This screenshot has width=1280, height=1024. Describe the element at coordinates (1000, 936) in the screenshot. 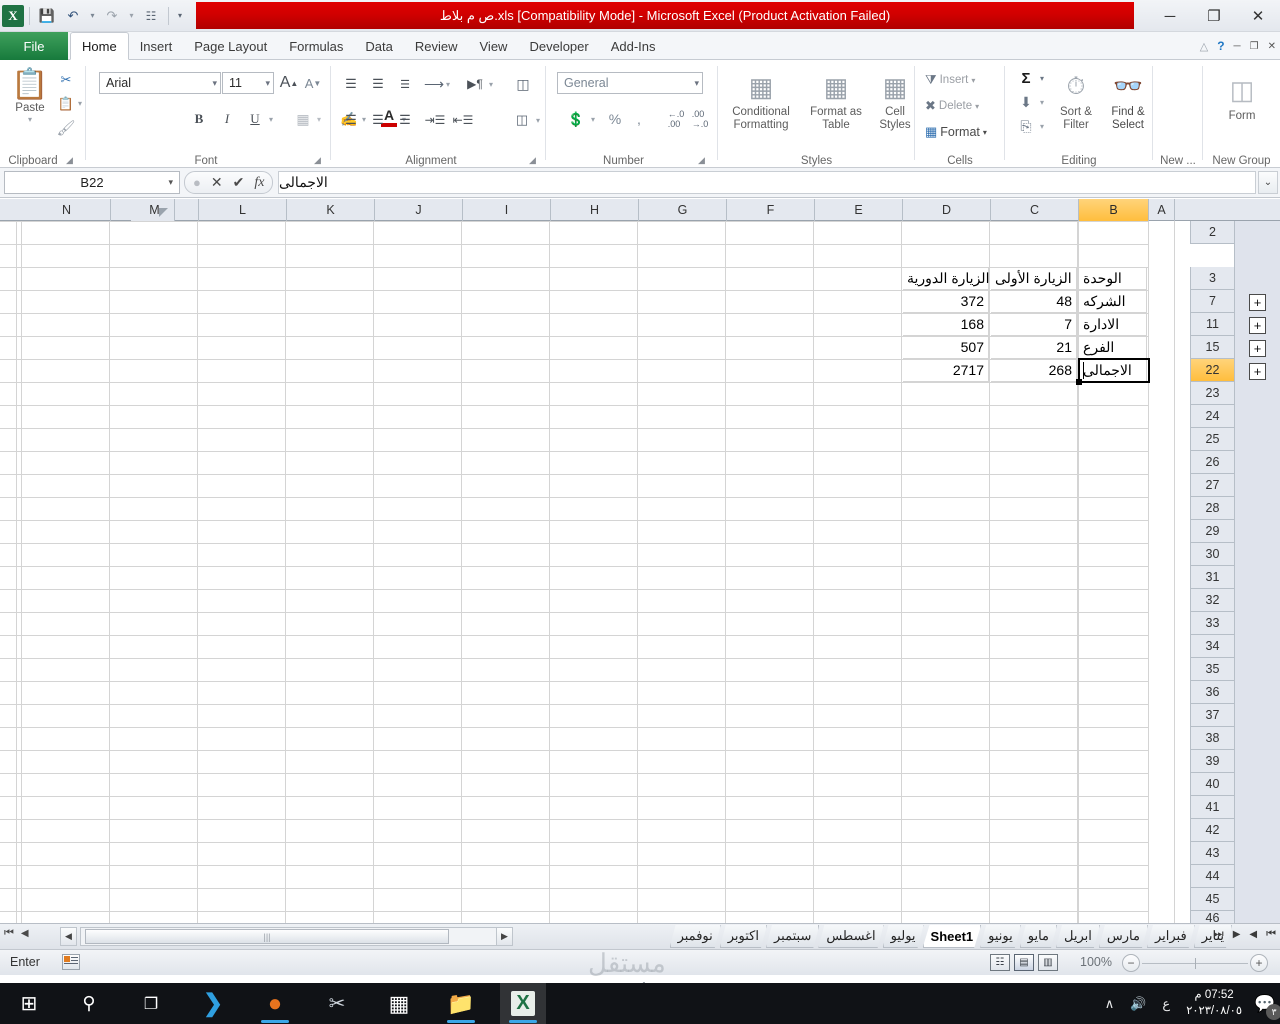

I see `sheet-tab-yonio: يونيو` at that location.